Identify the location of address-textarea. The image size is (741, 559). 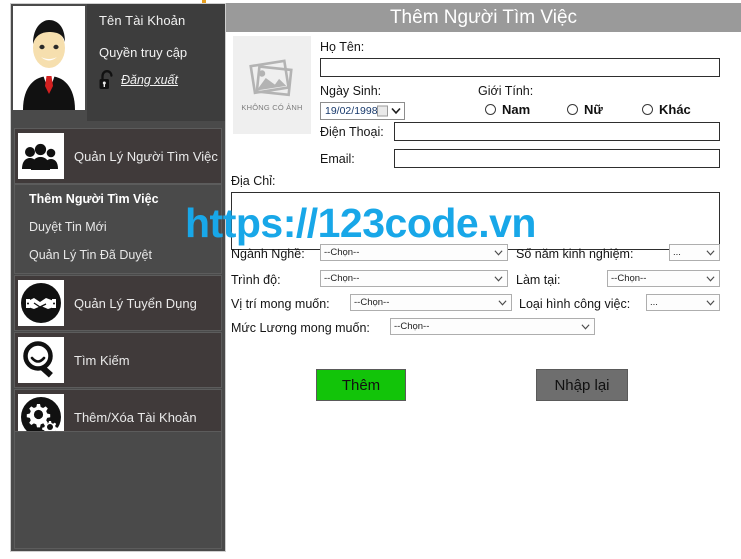
(475, 221).